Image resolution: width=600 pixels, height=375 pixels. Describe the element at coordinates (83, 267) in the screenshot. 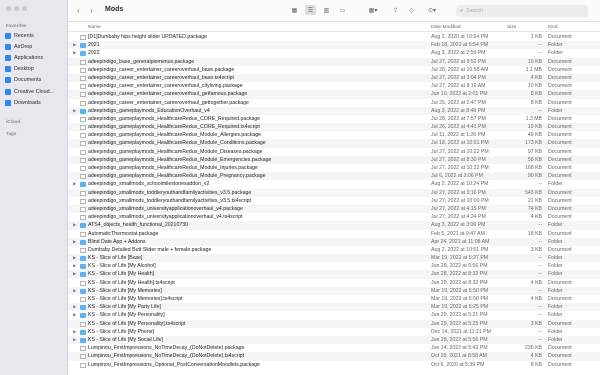

I see `folder-icon` at that location.